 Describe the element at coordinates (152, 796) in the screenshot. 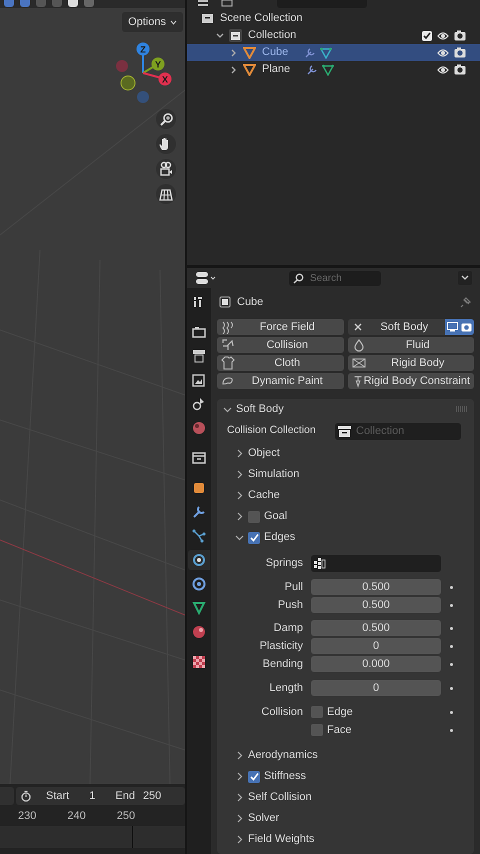

I see `end-frame-value: 250` at that location.